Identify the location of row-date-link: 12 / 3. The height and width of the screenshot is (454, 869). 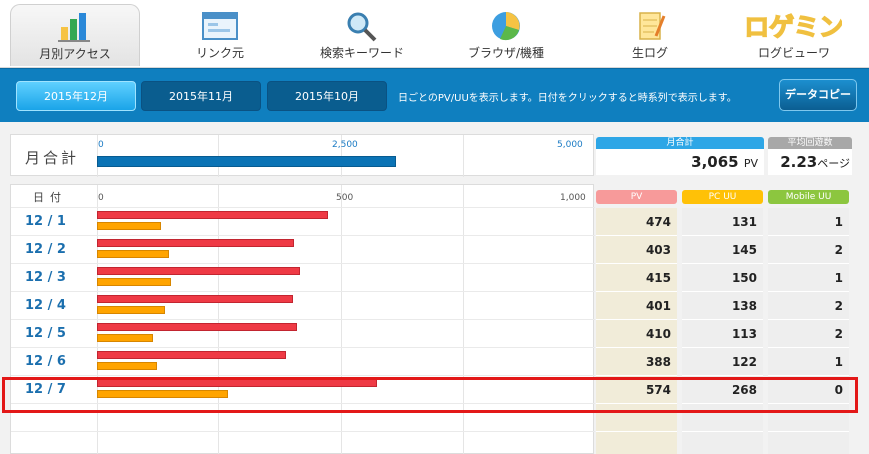
(45, 277).